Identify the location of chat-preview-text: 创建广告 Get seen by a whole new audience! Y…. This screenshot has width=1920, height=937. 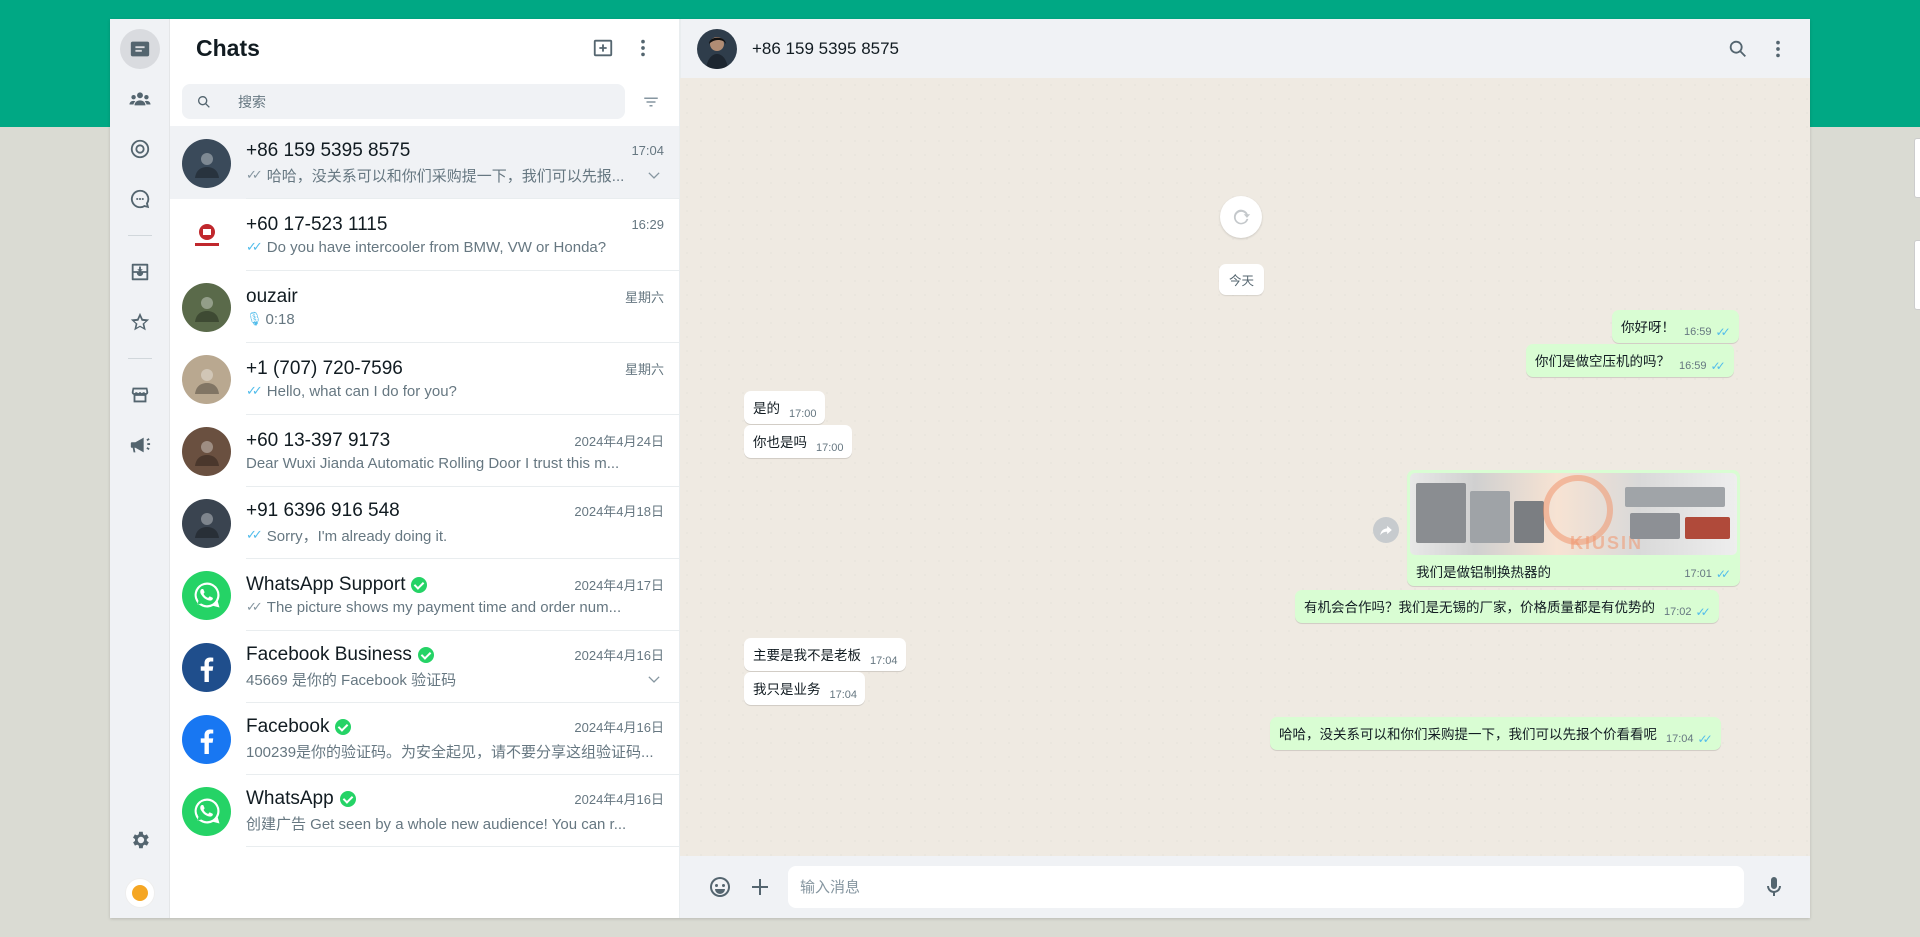
(436, 824).